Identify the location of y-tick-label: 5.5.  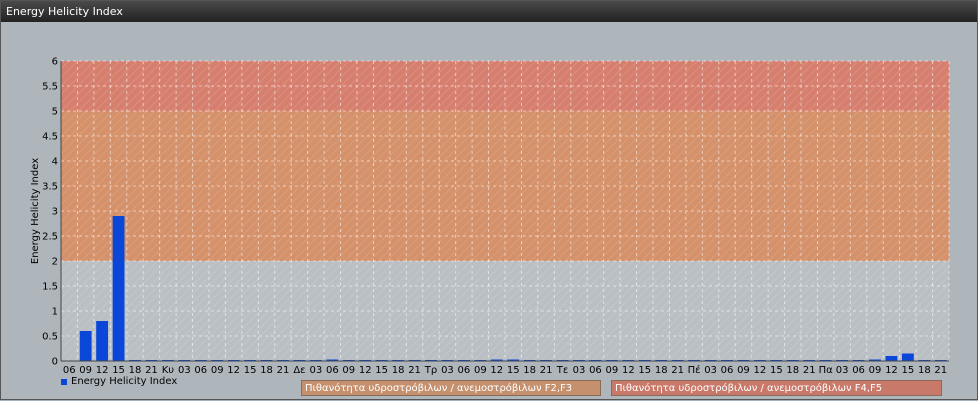
(50, 87).